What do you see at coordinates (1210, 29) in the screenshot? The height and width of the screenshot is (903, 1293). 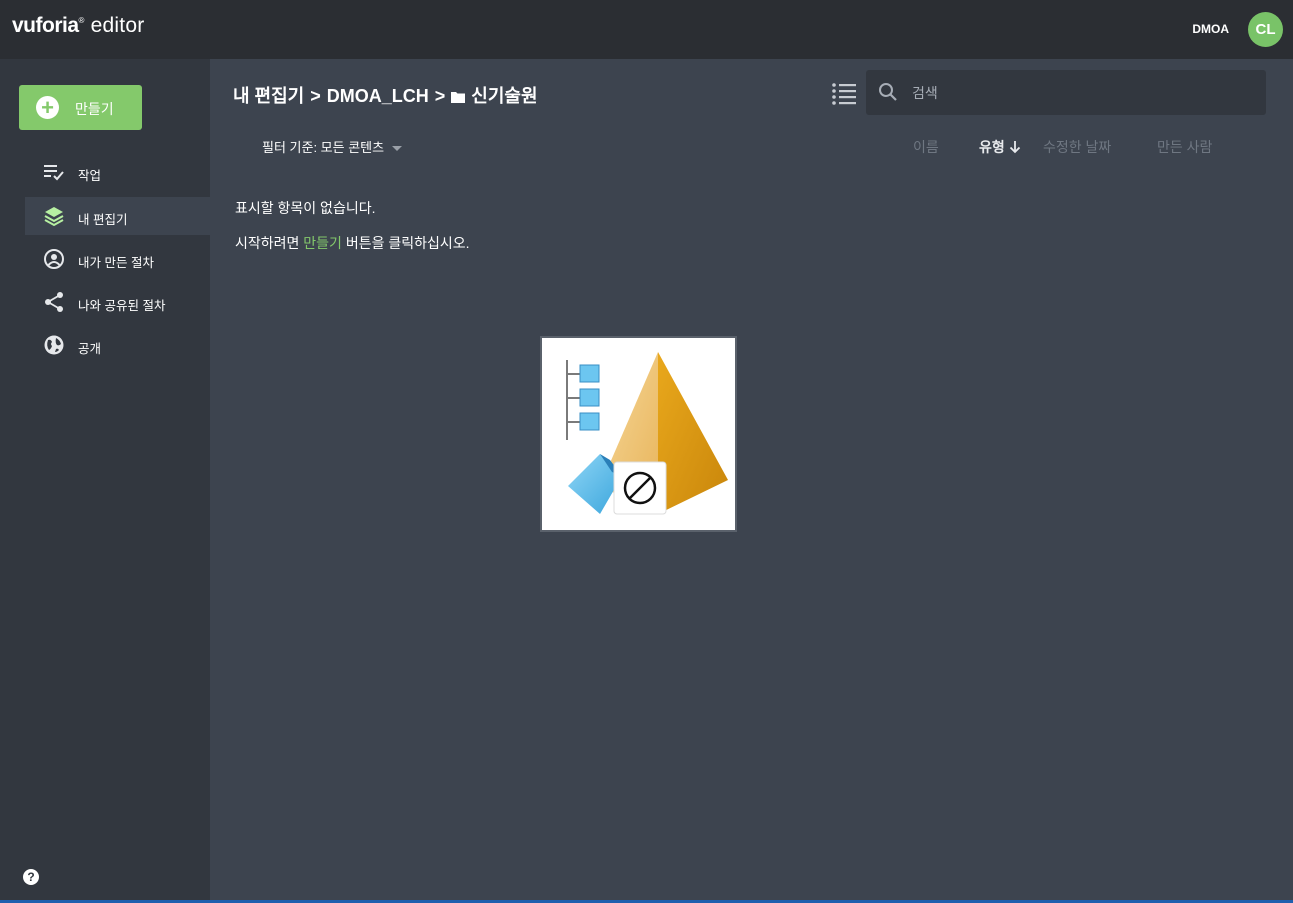 I see `org-name: DMOA` at bounding box center [1210, 29].